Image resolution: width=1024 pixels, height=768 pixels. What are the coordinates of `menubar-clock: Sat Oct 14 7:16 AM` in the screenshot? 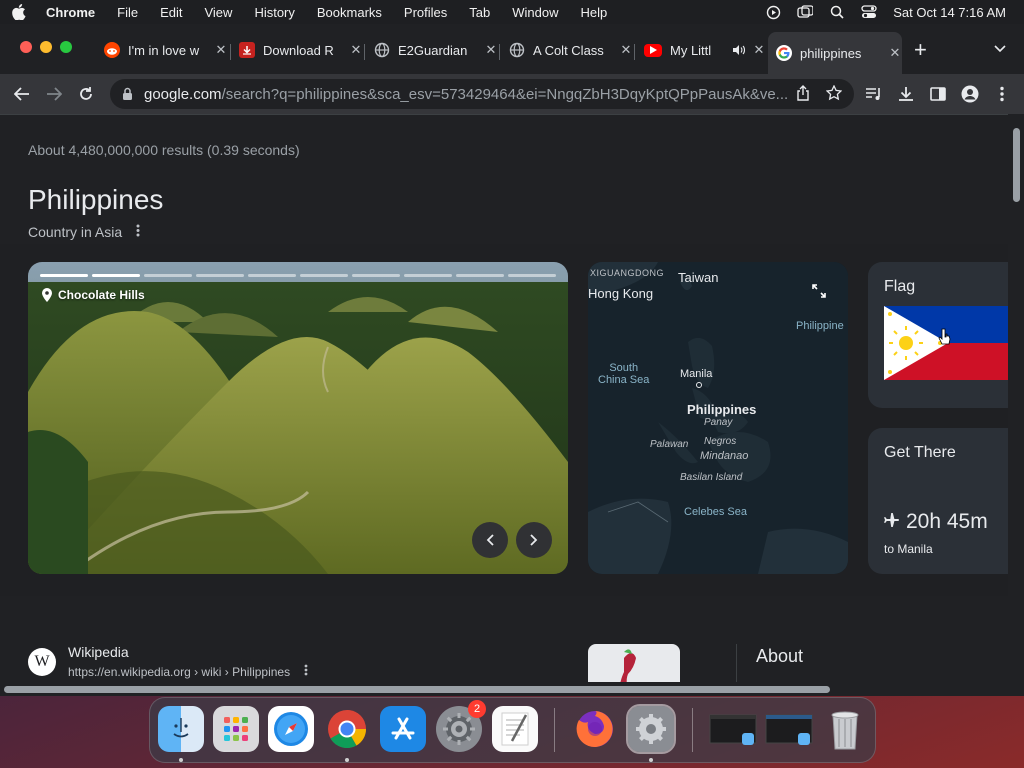 It's located at (949, 12).